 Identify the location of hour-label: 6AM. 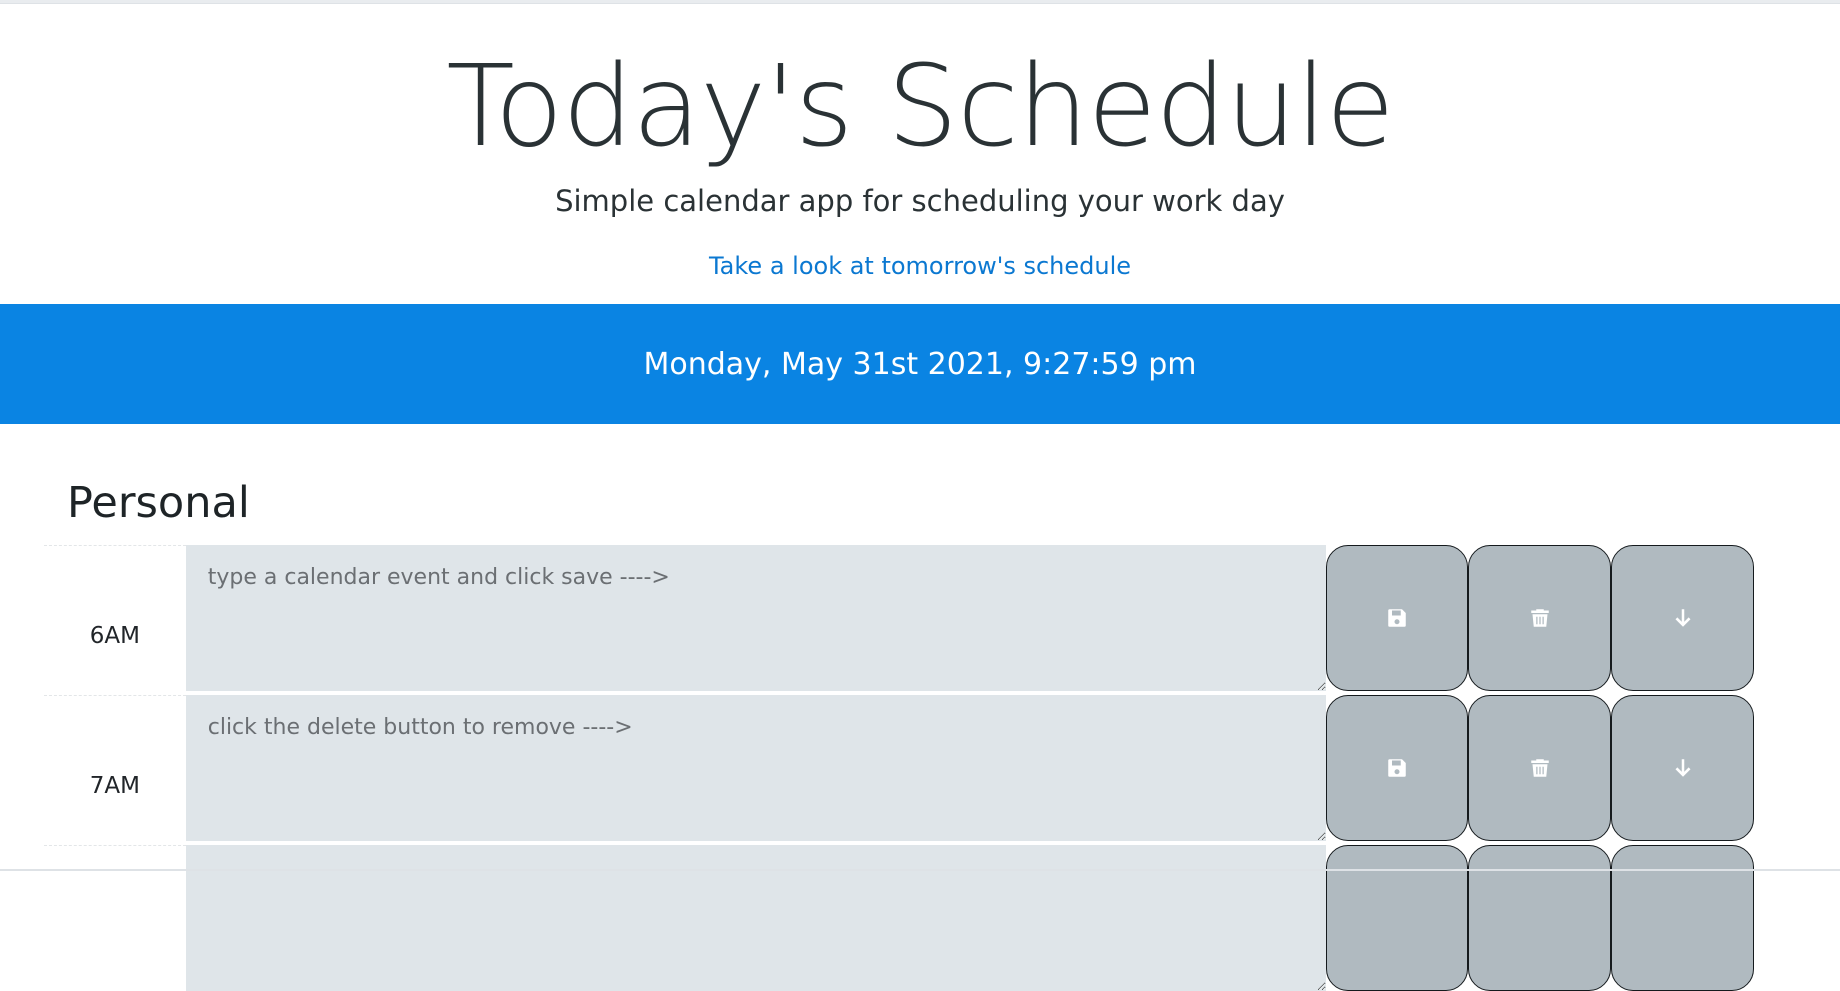
(115, 618).